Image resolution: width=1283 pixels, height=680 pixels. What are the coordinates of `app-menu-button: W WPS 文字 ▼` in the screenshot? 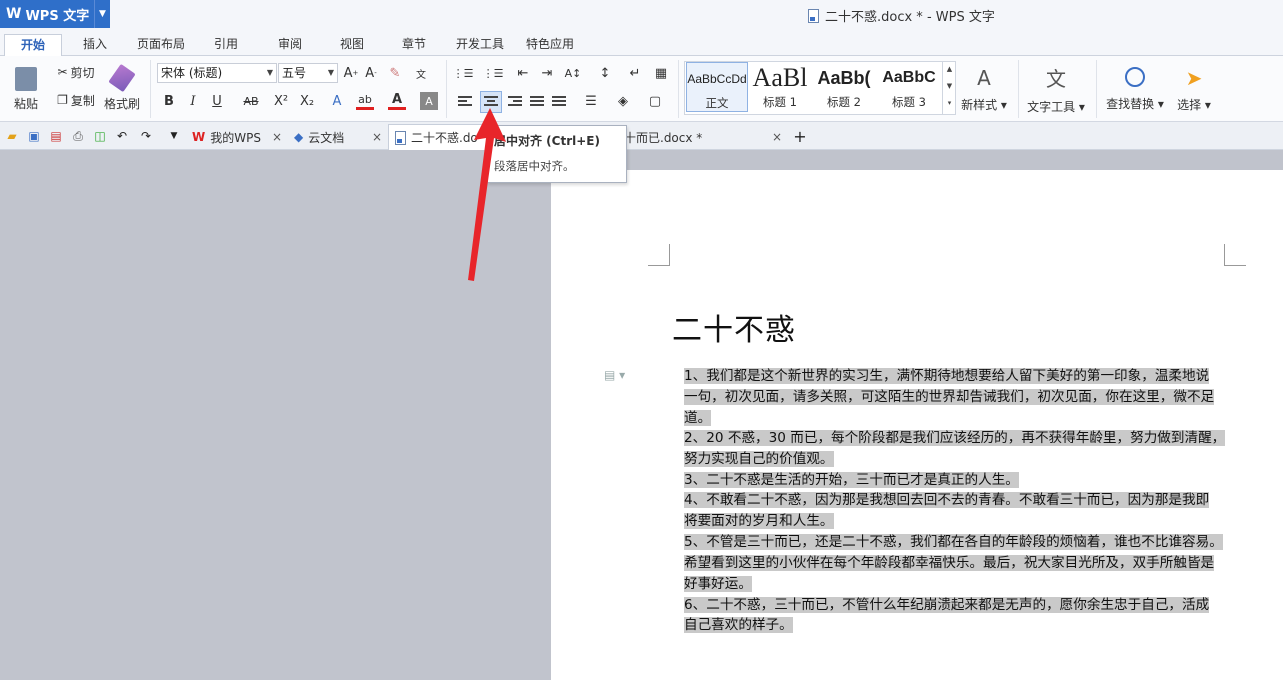 It's located at (55, 14).